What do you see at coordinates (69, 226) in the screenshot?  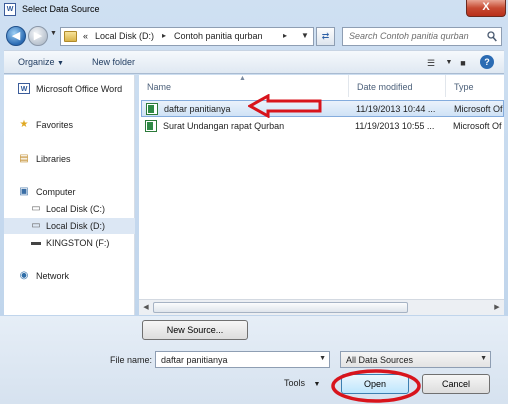 I see `sidebar-item-local-disk-d: ▭ Local Disk (D:)` at bounding box center [69, 226].